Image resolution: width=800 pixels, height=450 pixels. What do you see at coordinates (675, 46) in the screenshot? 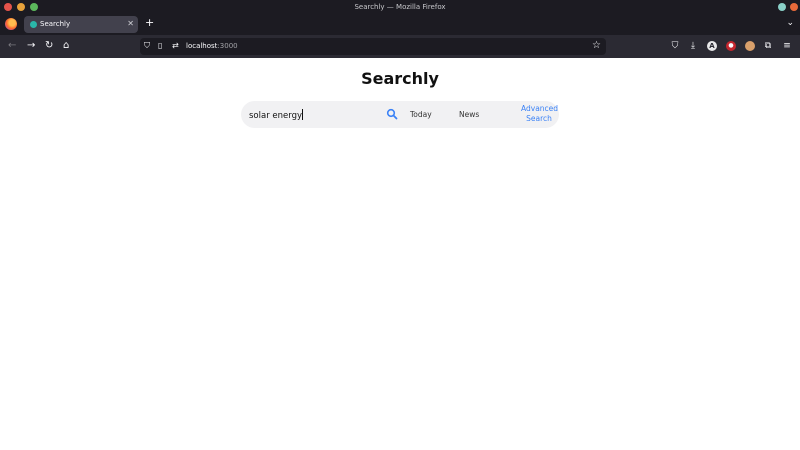
I see `pocket-icon: ⛉` at bounding box center [675, 46].